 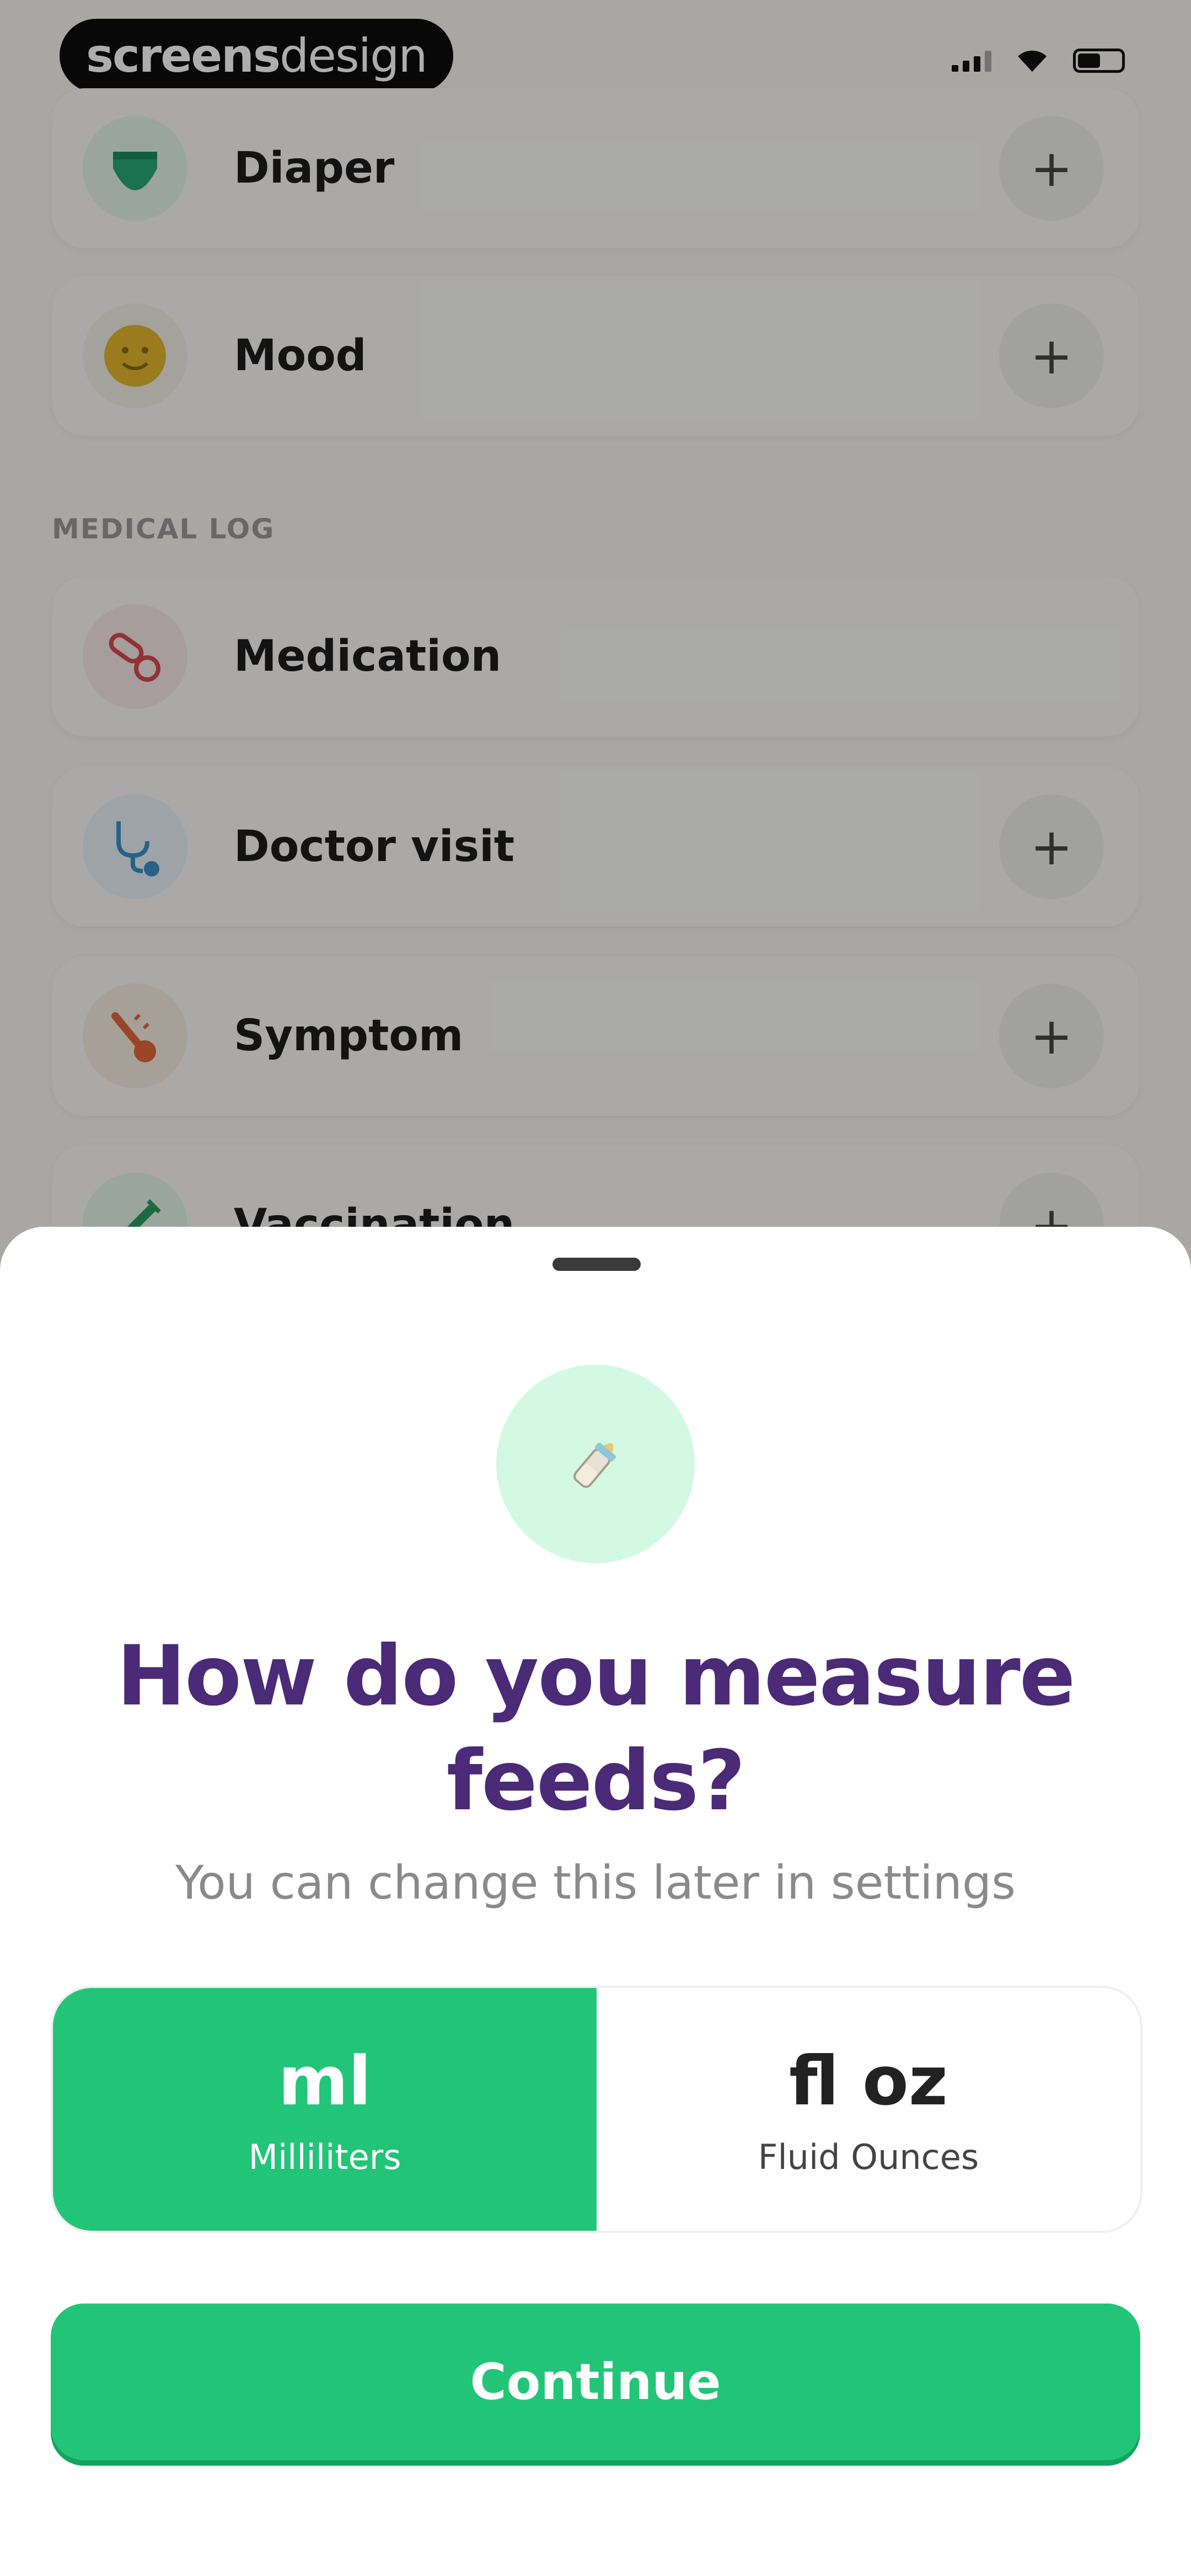 What do you see at coordinates (869, 2080) in the screenshot?
I see `option-unit: fl oz` at bounding box center [869, 2080].